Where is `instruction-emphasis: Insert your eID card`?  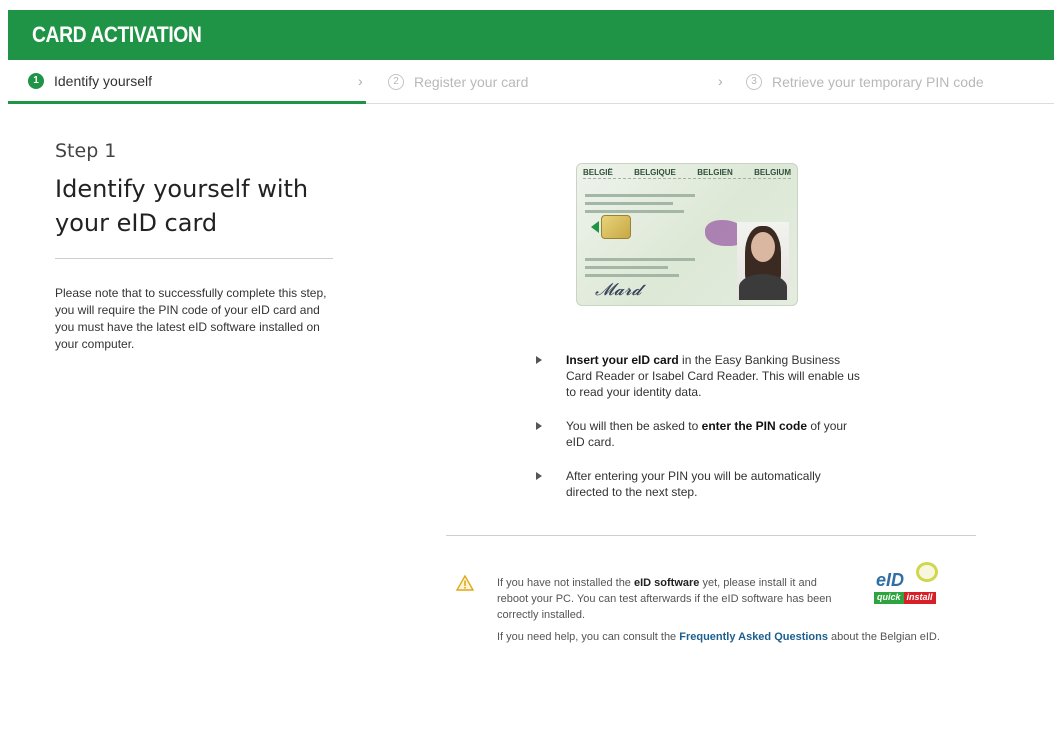
instruction-emphasis: Insert your eID card is located at coordinates (622, 360).